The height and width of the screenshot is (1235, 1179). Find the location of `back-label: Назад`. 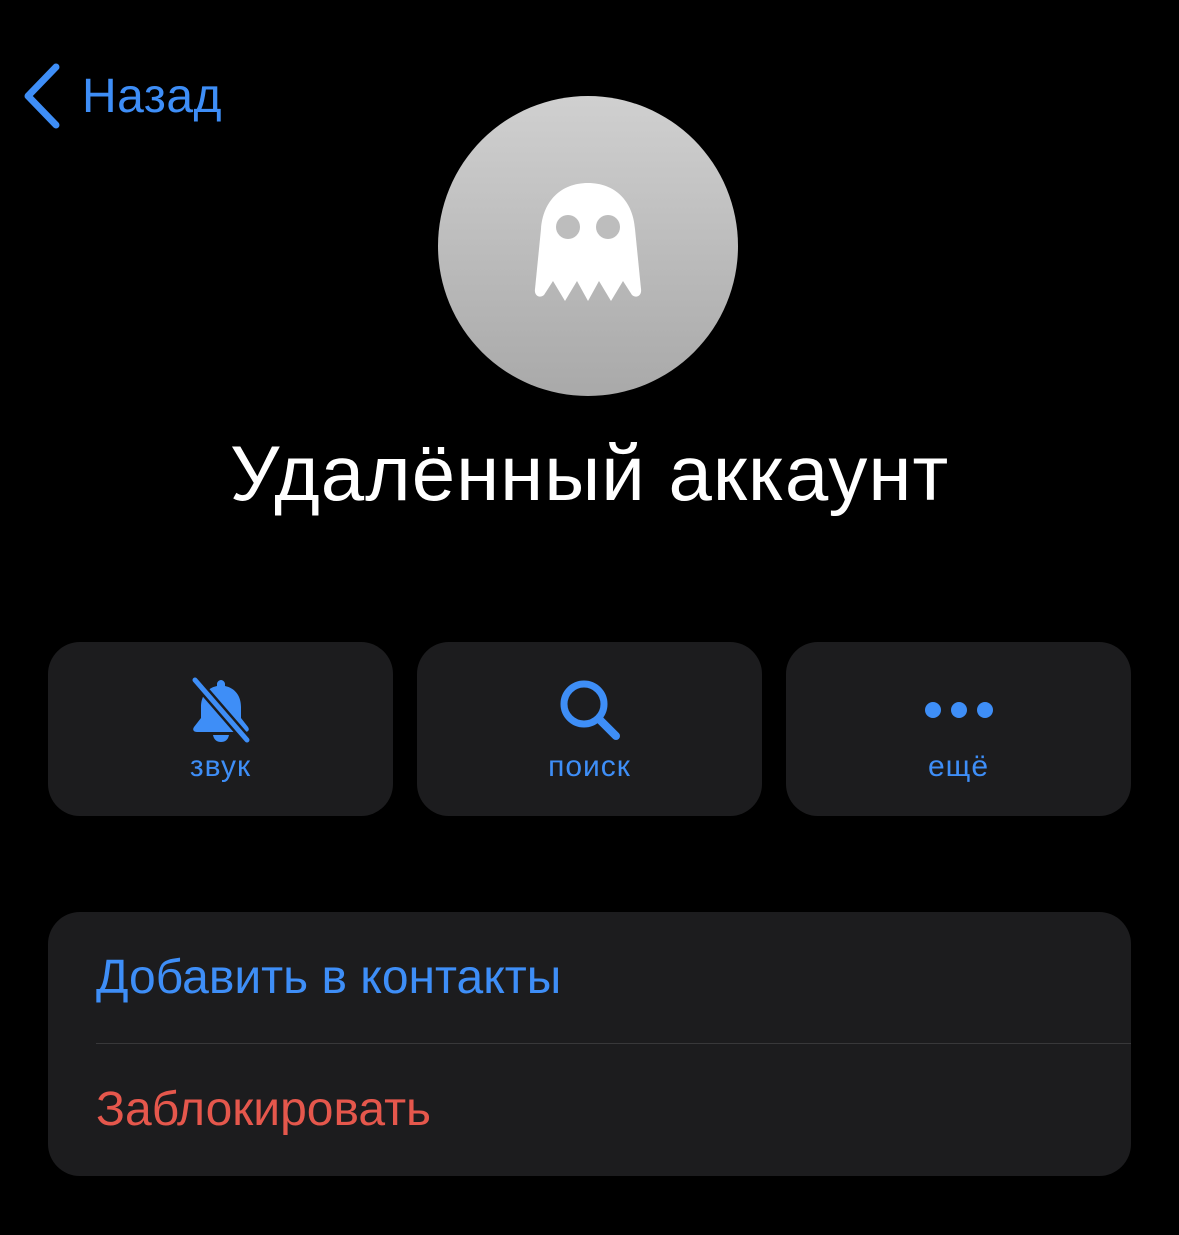

back-label: Назад is located at coordinates (152, 96).